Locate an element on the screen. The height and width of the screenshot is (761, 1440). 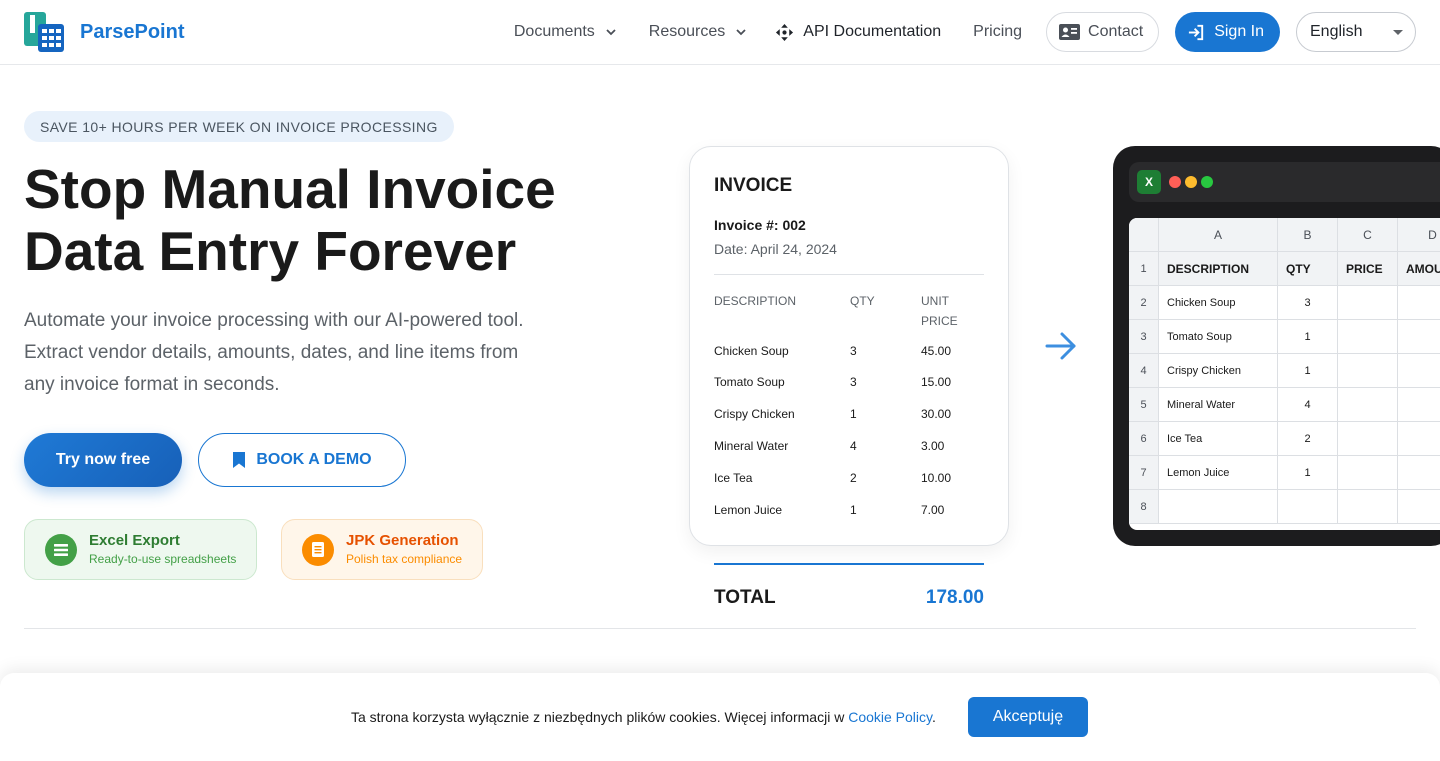
sheet-cell: 2 is located at coordinates (1308, 439).